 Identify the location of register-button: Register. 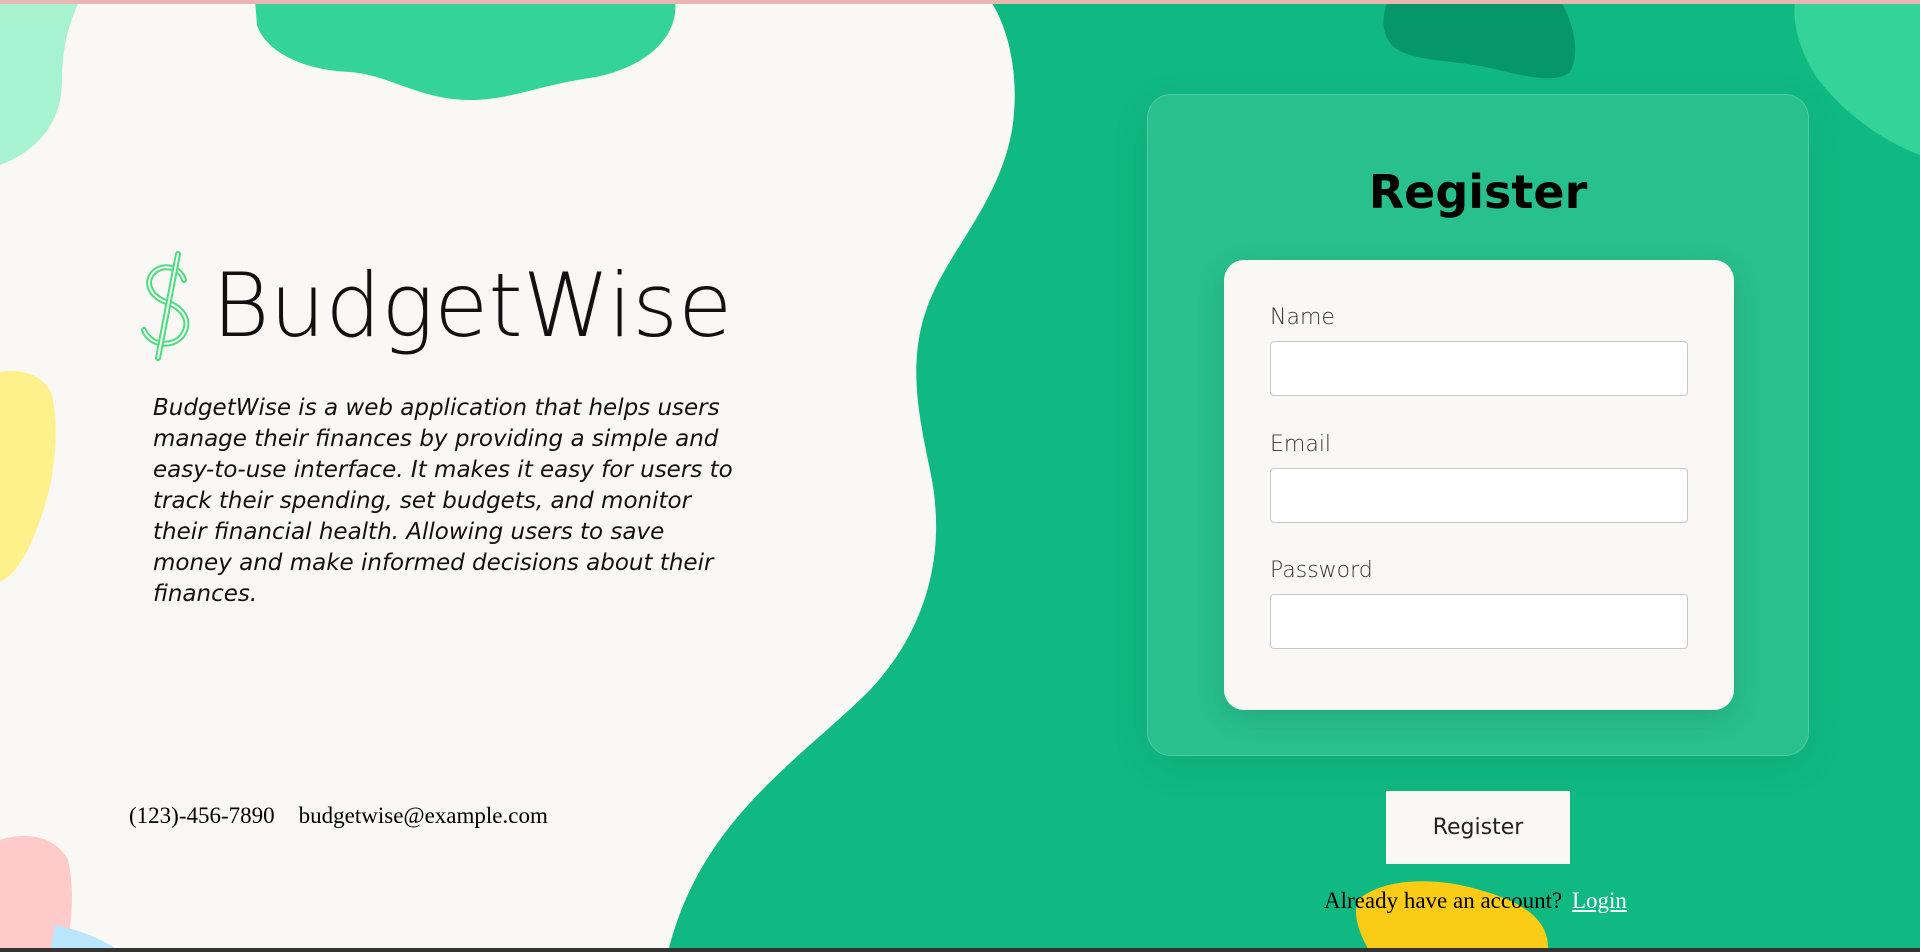
(1478, 827).